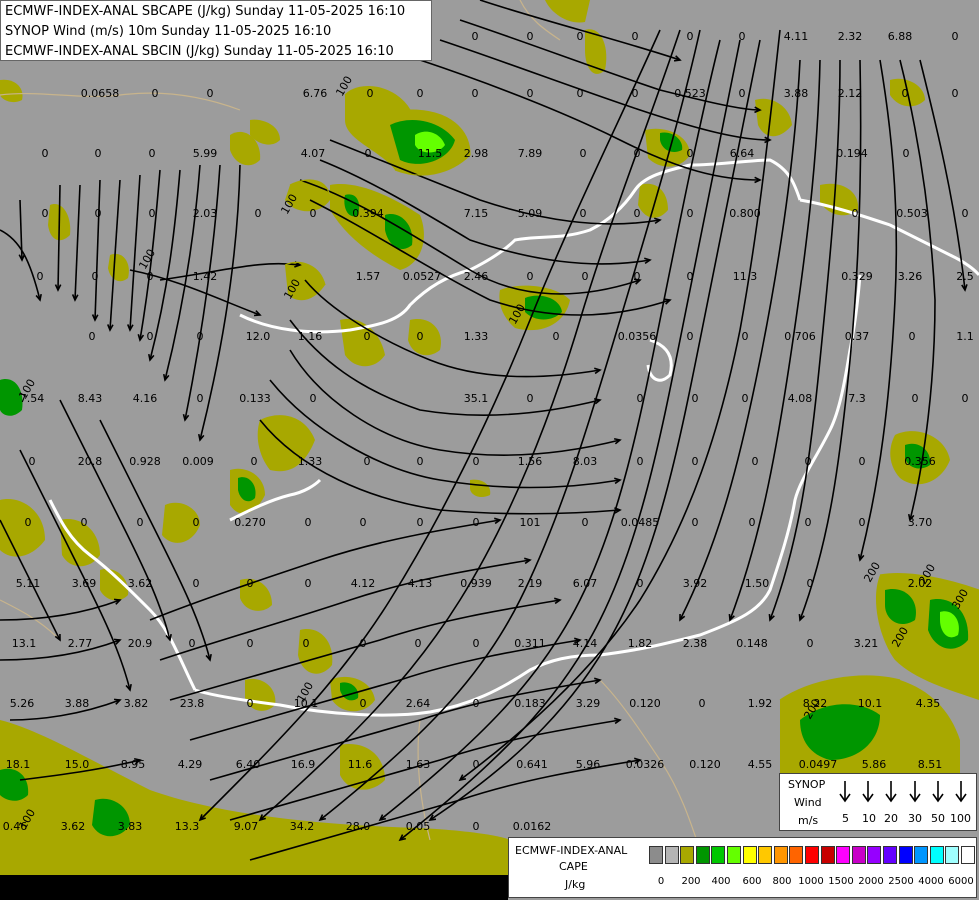  What do you see at coordinates (930, 764) in the screenshot?
I see `cape-value-label: 8.51` at bounding box center [930, 764].